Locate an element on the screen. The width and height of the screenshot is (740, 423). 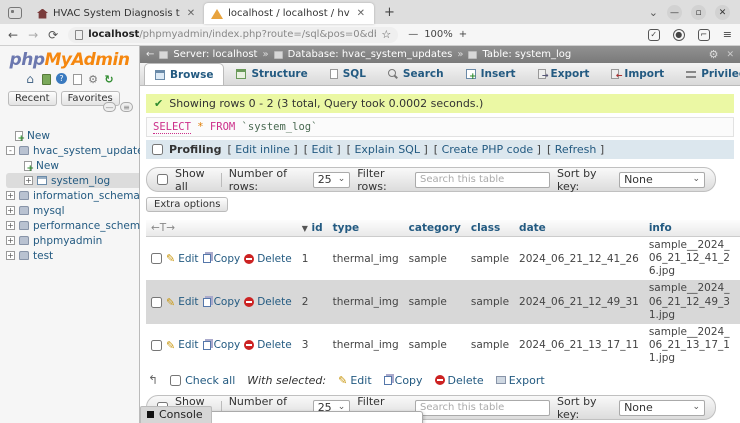
pocket-icon: ✓ is located at coordinates (653, 34).